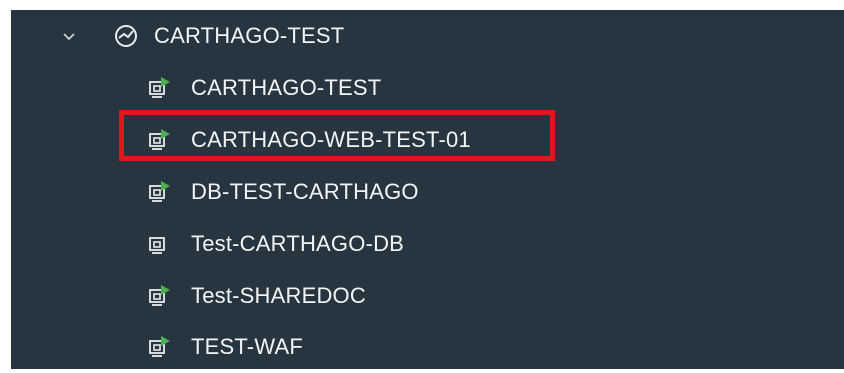 The width and height of the screenshot is (844, 373). Describe the element at coordinates (427, 296) in the screenshot. I see `tree-item-vm: Test-SHAREDOC` at that location.